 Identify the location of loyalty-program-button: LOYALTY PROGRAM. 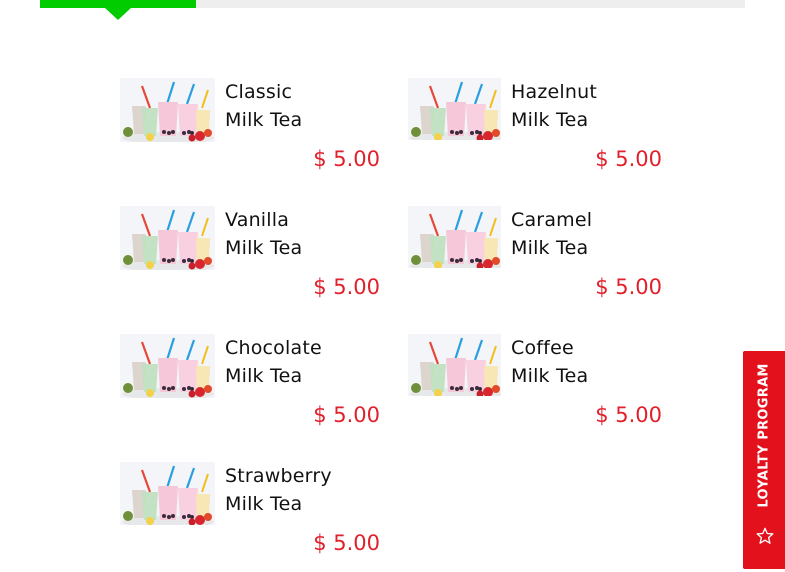
(764, 460).